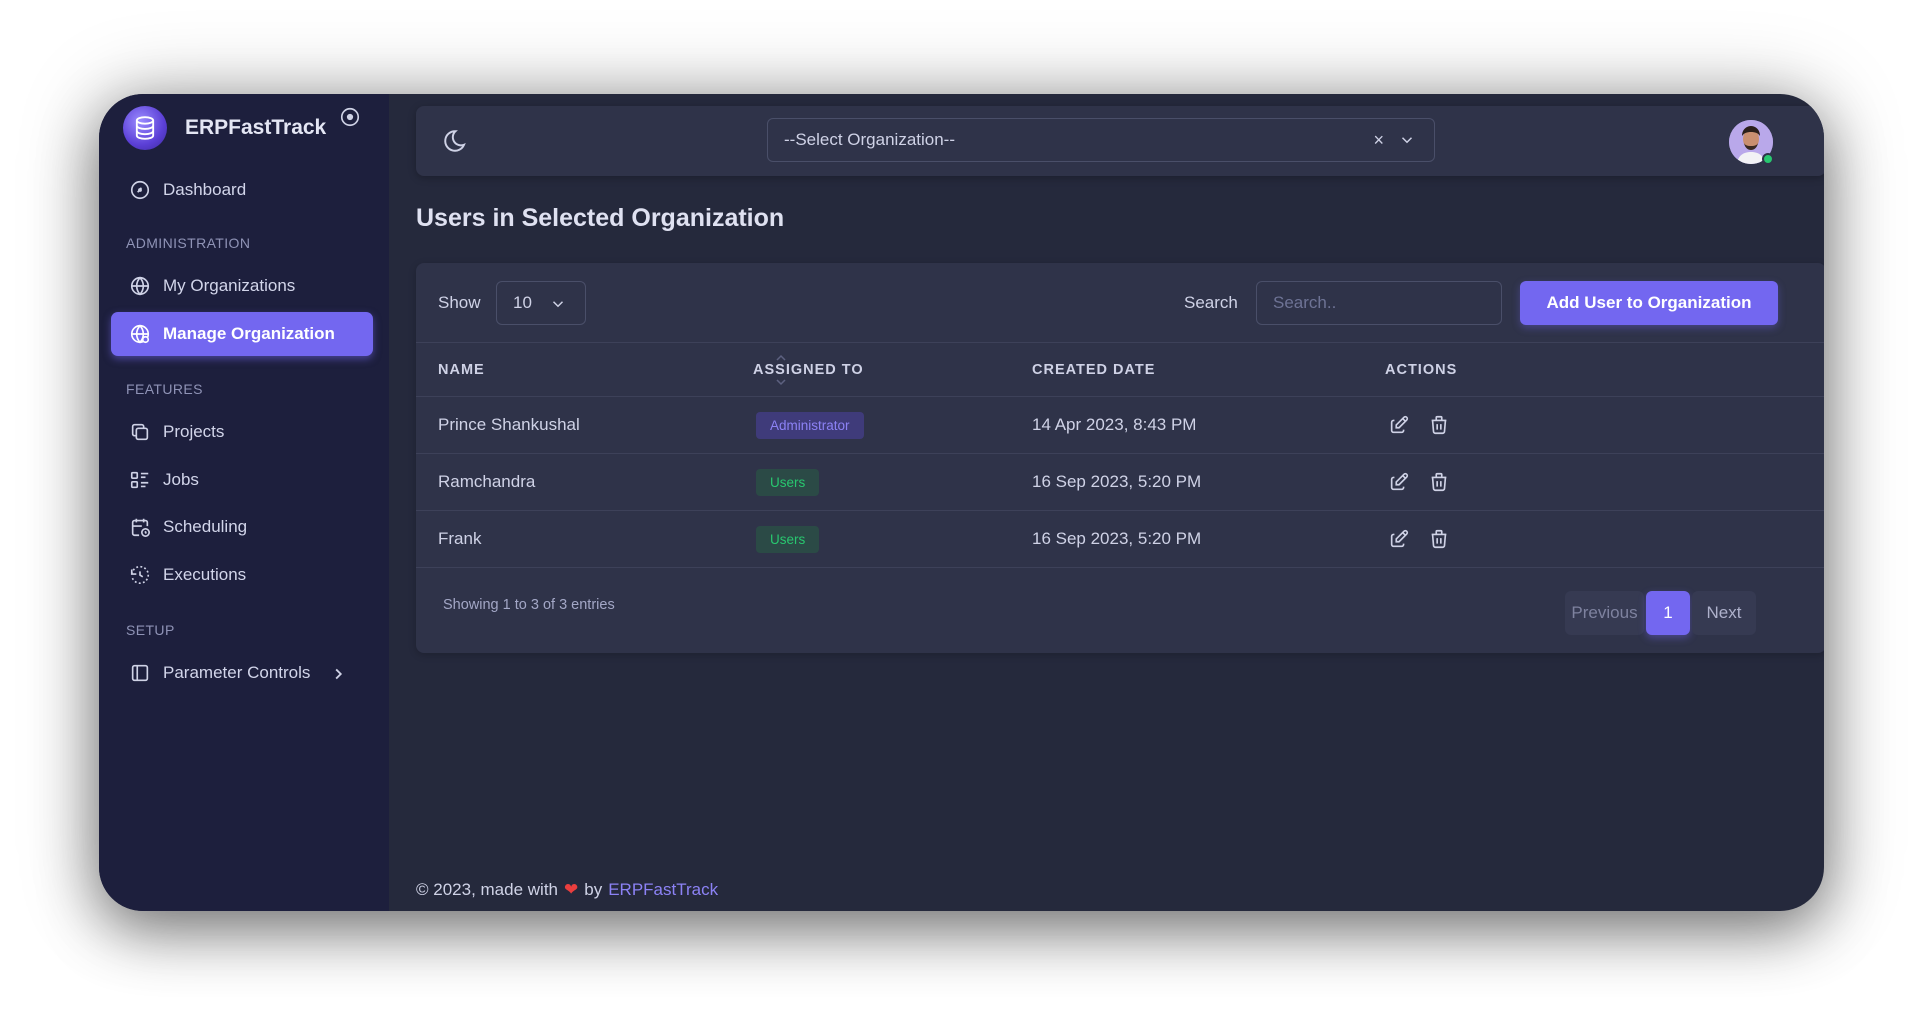  Describe the element at coordinates (164, 389) in the screenshot. I see `section-title-features: FEATURES` at that location.